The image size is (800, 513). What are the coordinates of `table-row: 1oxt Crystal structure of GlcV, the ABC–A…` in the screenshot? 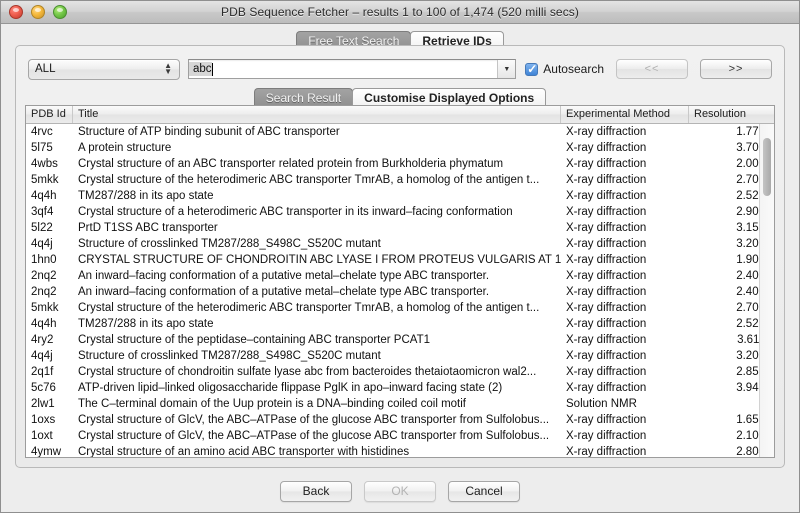 It's located at (400, 436).